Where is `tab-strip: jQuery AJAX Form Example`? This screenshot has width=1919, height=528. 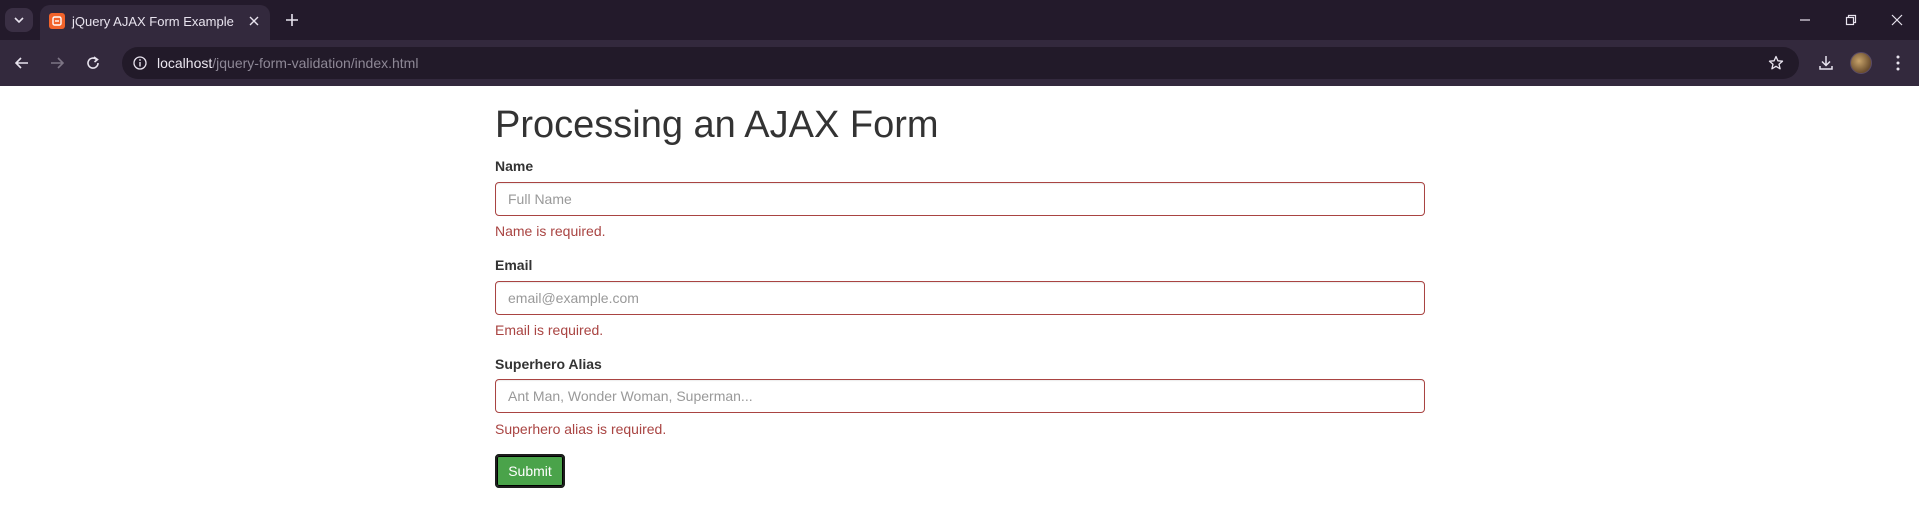 tab-strip: jQuery AJAX Form Example is located at coordinates (959, 20).